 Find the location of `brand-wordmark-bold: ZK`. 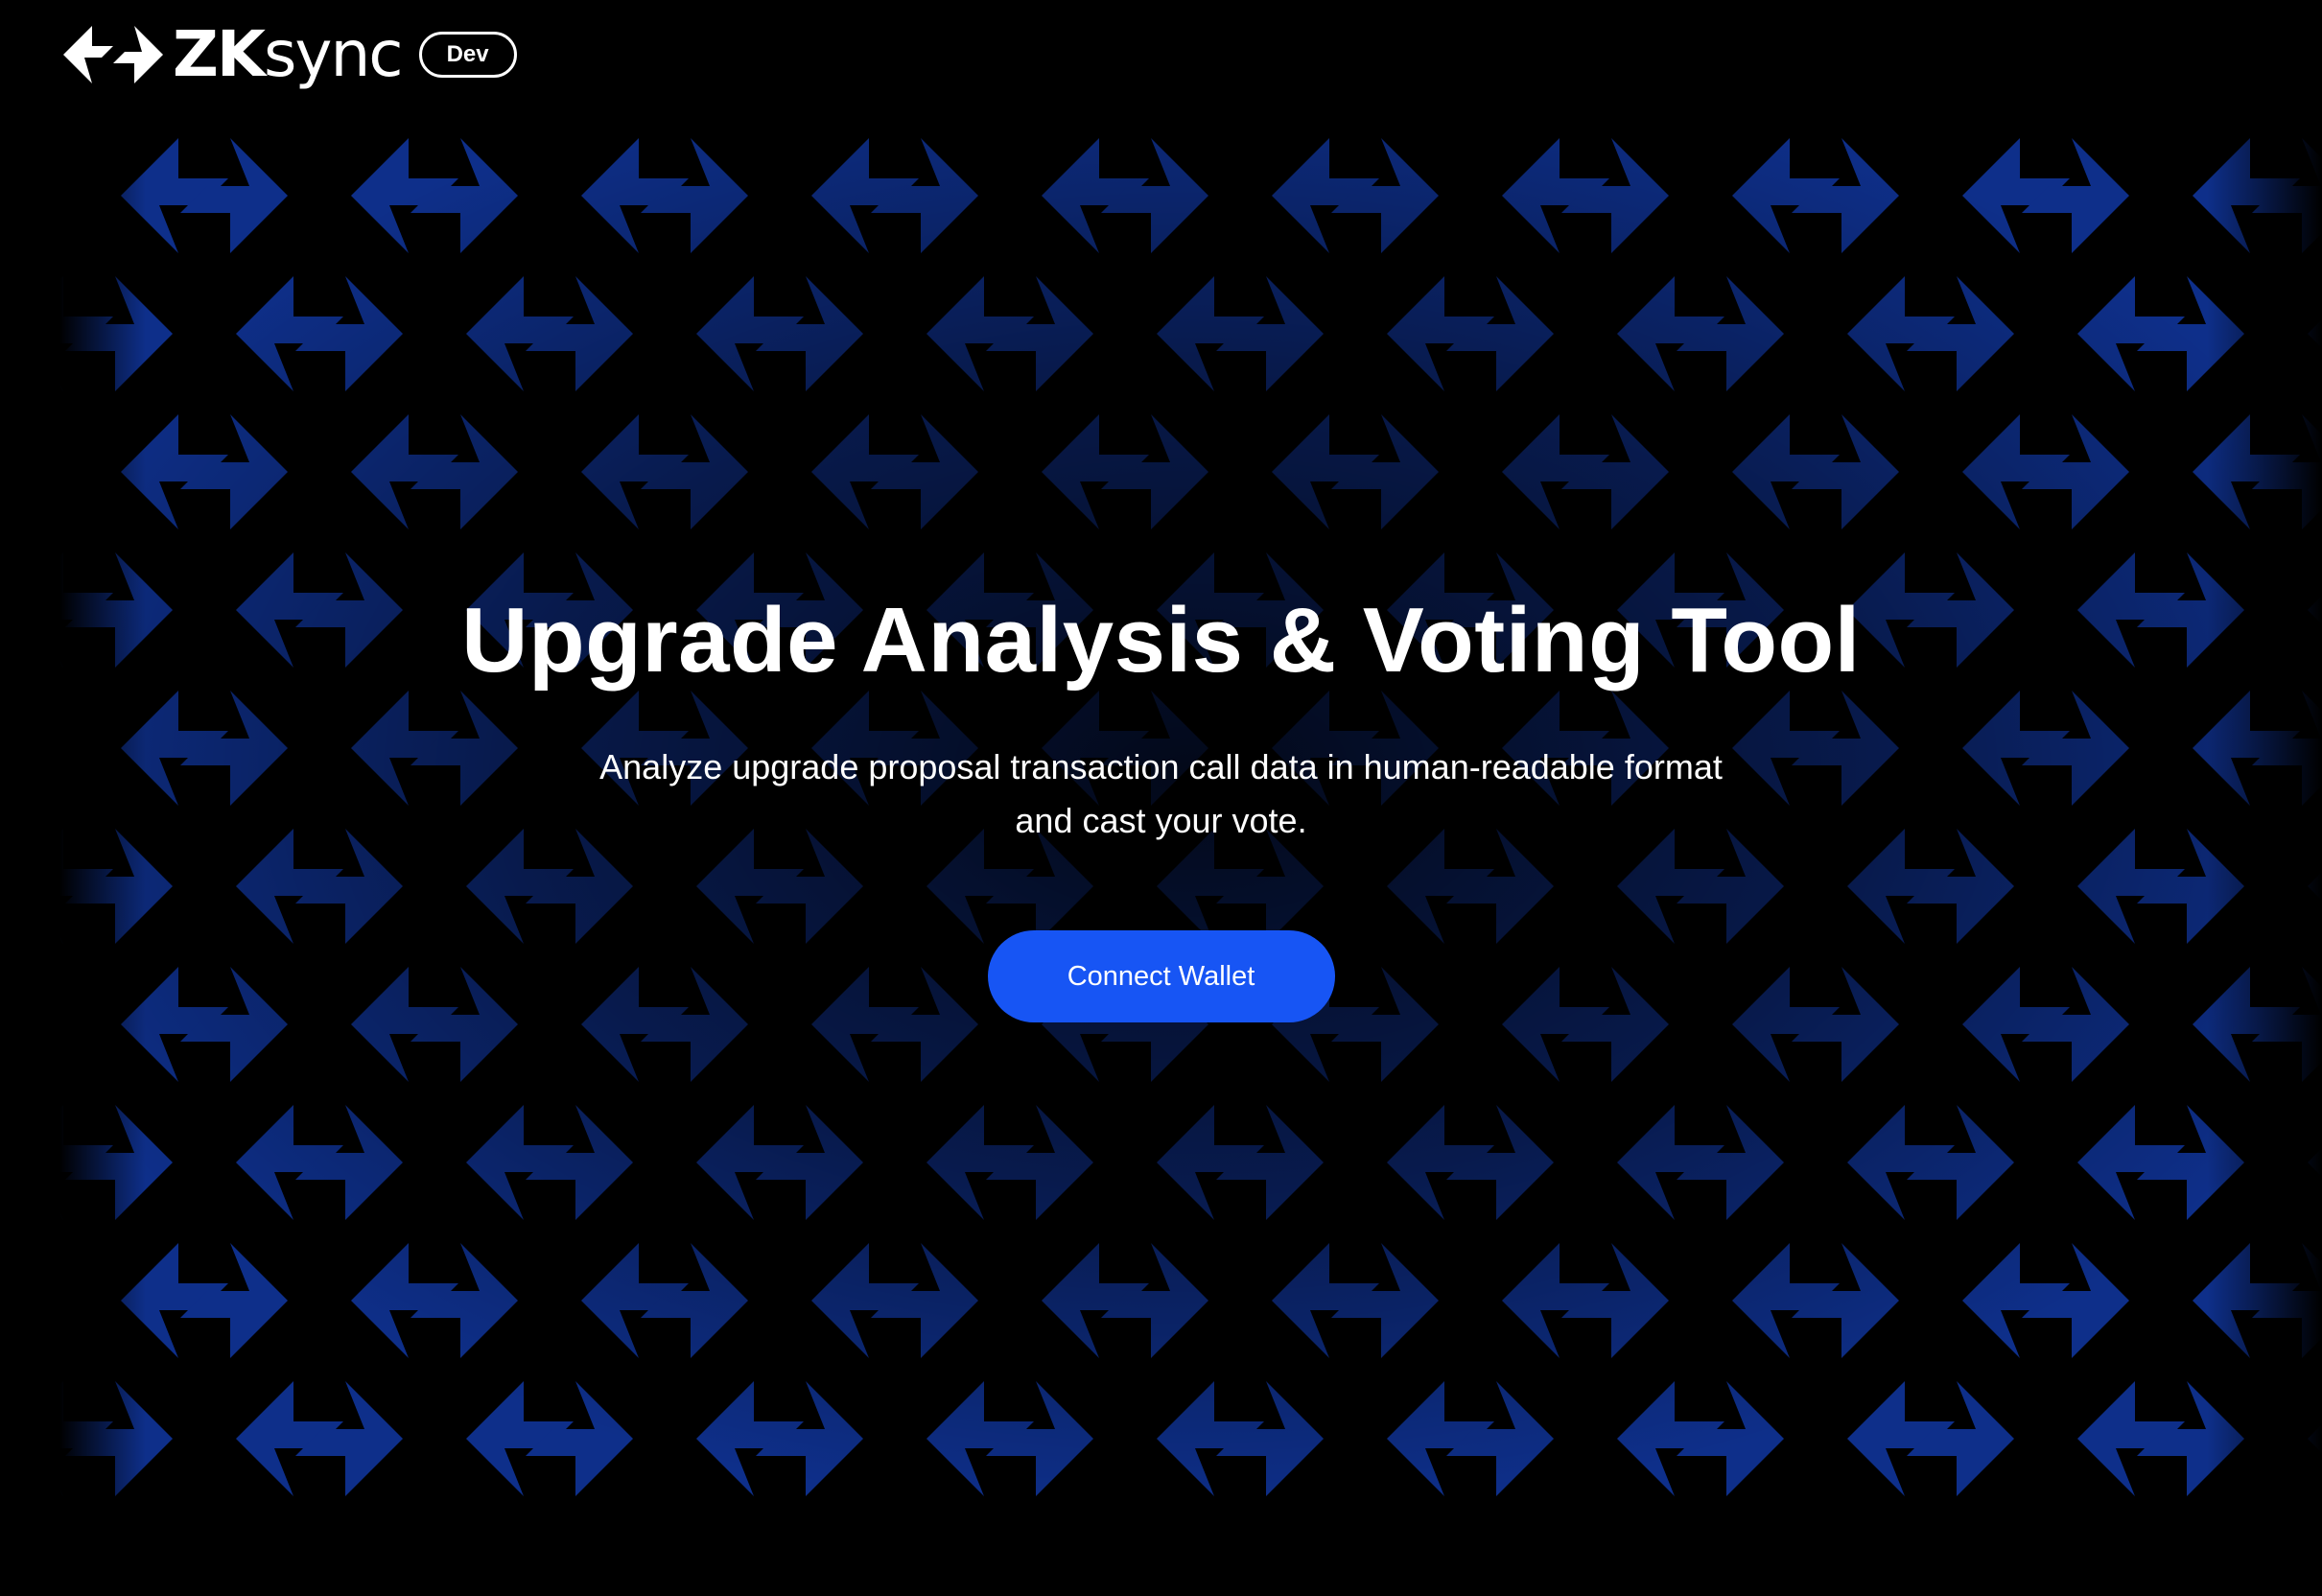

brand-wordmark-bold: ZK is located at coordinates (219, 54).